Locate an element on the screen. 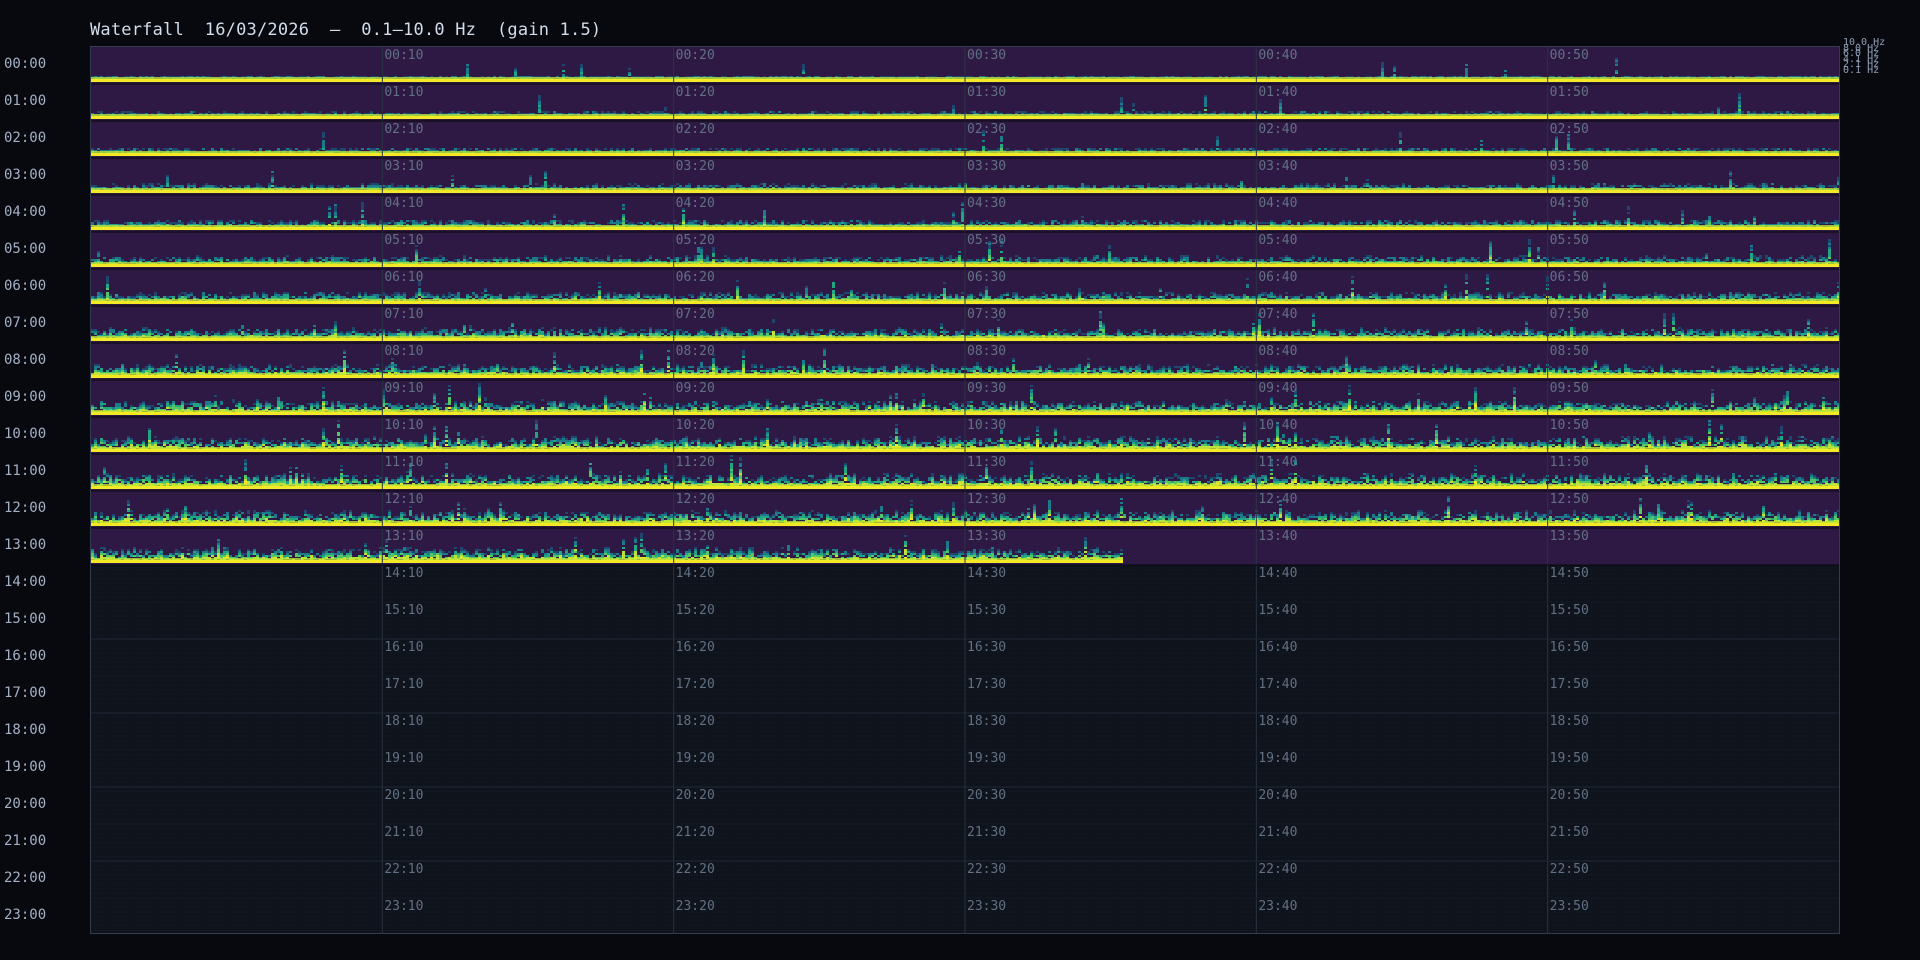 The image size is (1920, 960). minute-label: 03:50 is located at coordinates (1569, 166).